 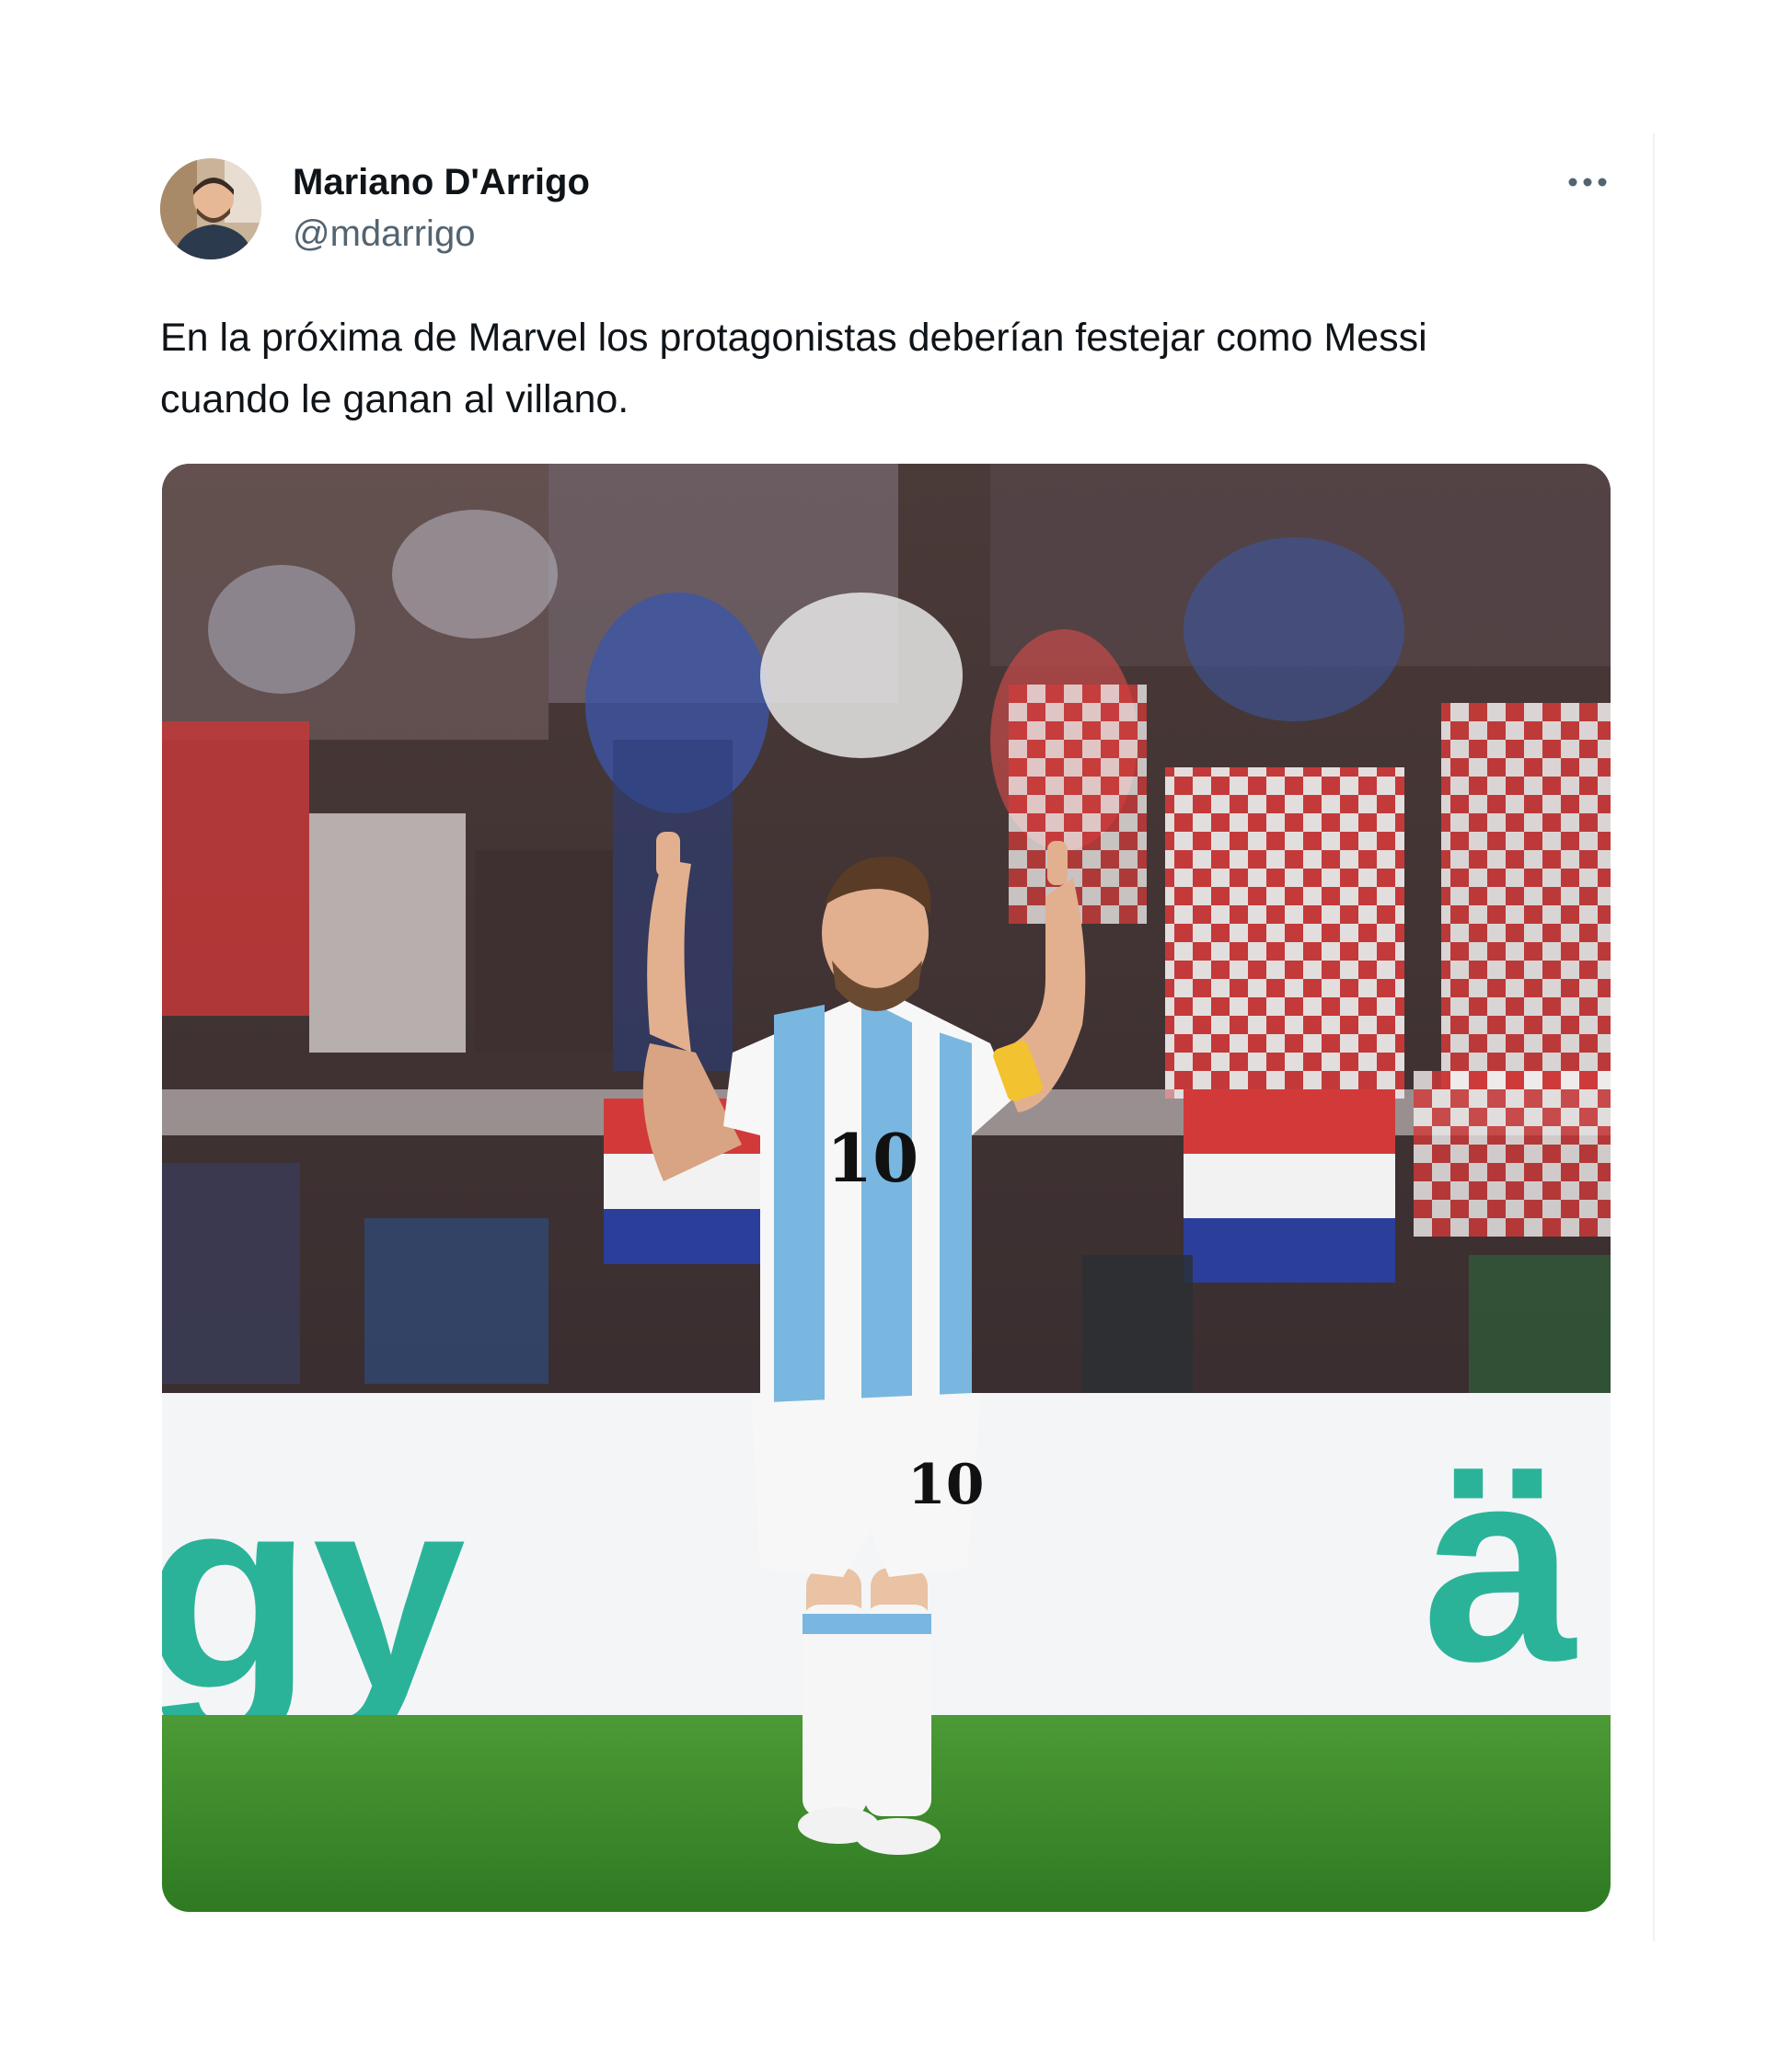 I want to click on more-options-button, so click(x=1588, y=182).